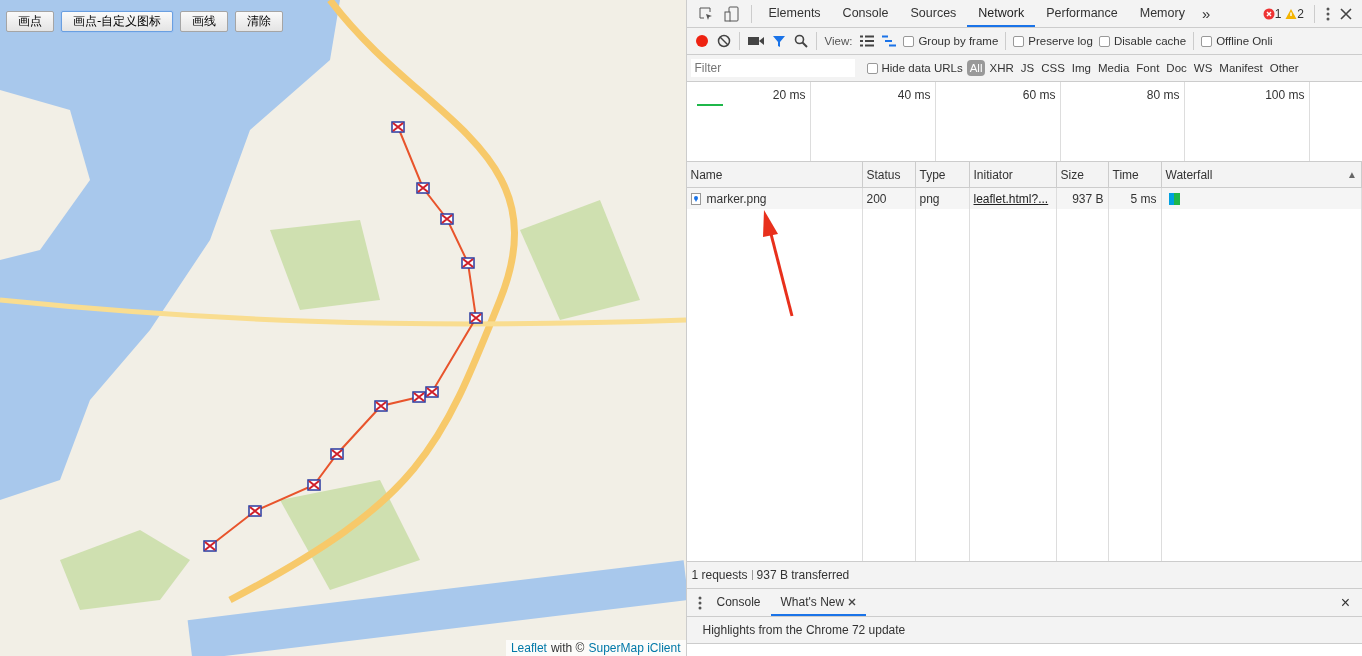 This screenshot has height=656, width=1362. Describe the element at coordinates (794, 13) in the screenshot. I see `devtools-tab: Elements` at that location.